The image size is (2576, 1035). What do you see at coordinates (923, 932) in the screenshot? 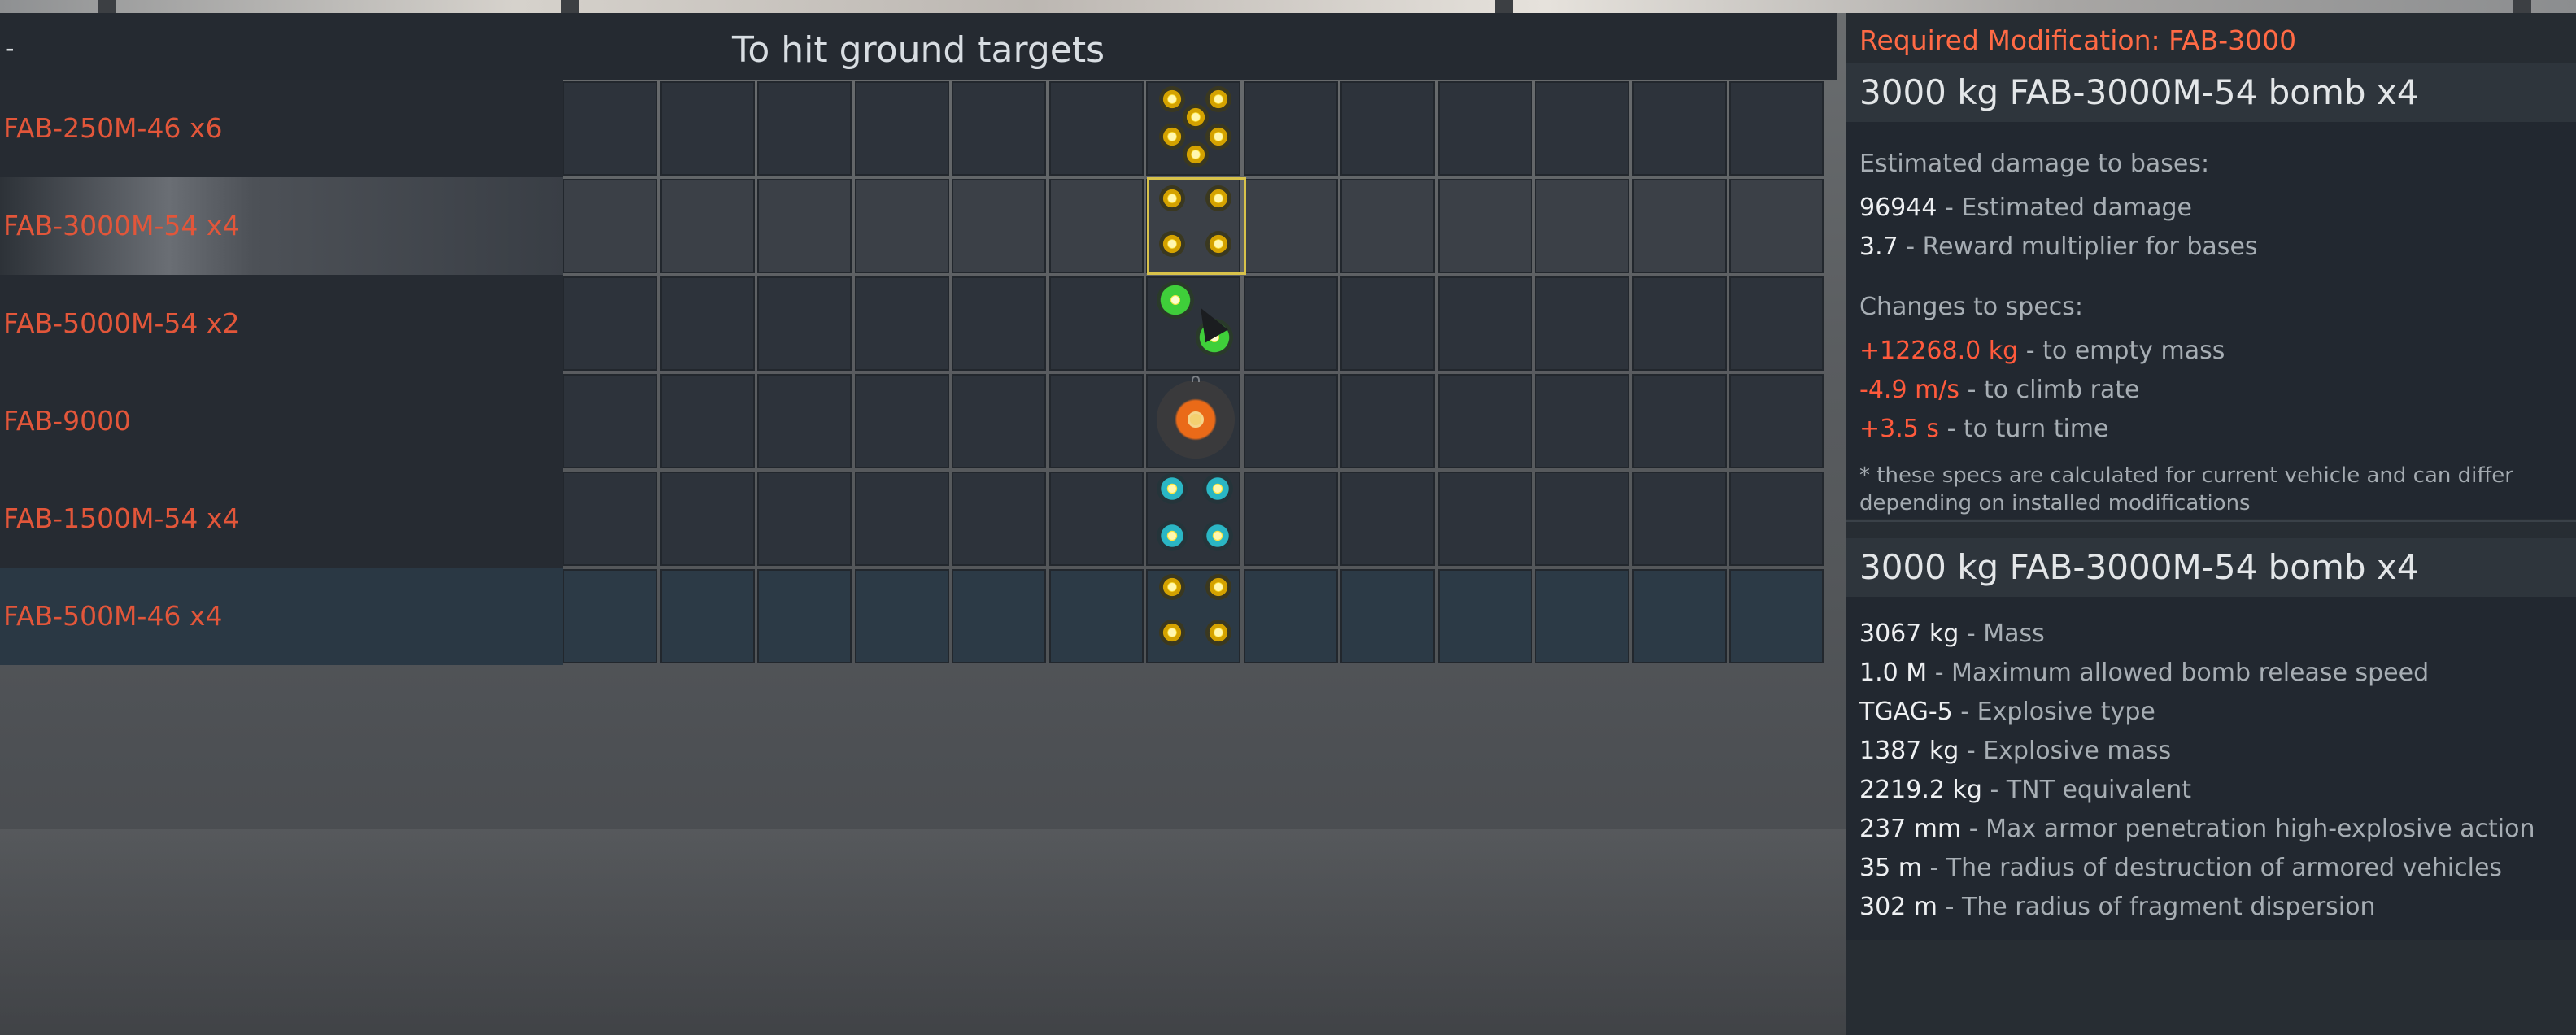
I see `airfield-background` at bounding box center [923, 932].